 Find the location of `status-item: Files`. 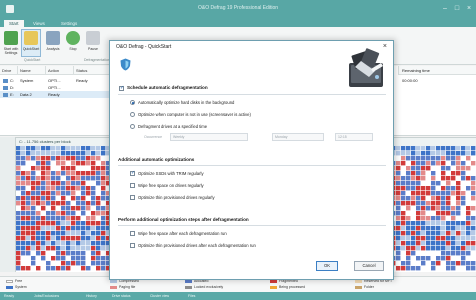

status-item: Files is located at coordinates (191, 296).